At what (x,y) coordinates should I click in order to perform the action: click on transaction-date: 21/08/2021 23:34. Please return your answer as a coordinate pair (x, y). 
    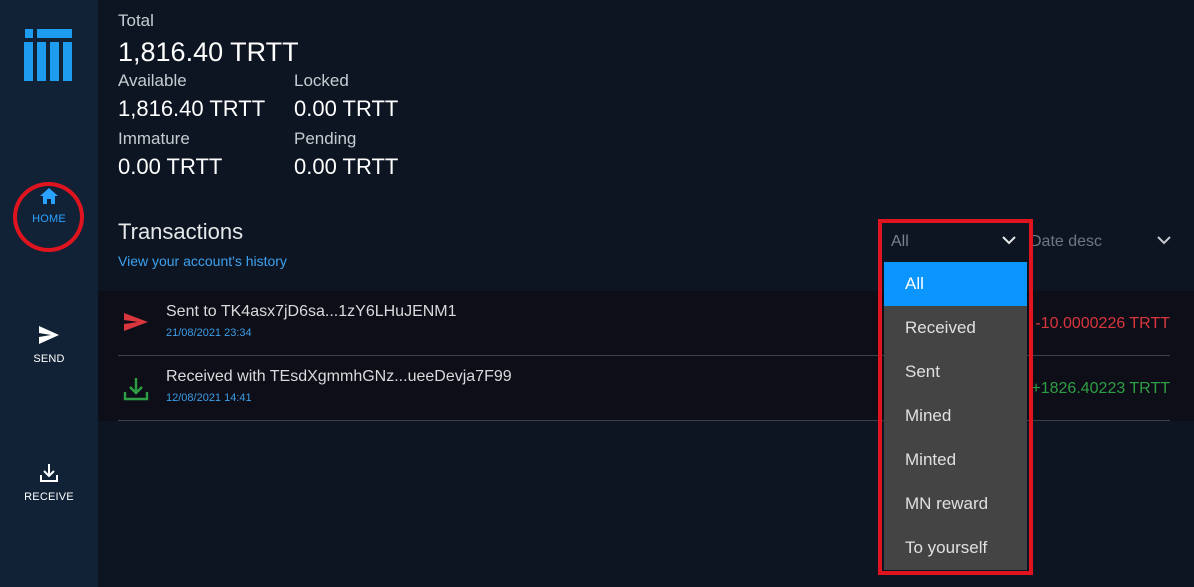
    Looking at the image, I should click on (209, 333).